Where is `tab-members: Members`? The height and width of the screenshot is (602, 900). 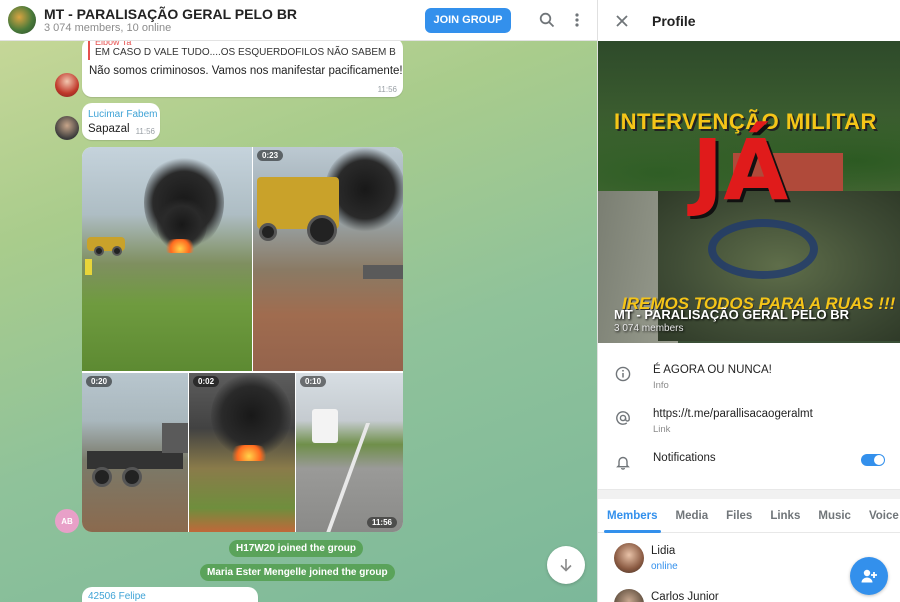
tab-members: Members is located at coordinates (632, 516).